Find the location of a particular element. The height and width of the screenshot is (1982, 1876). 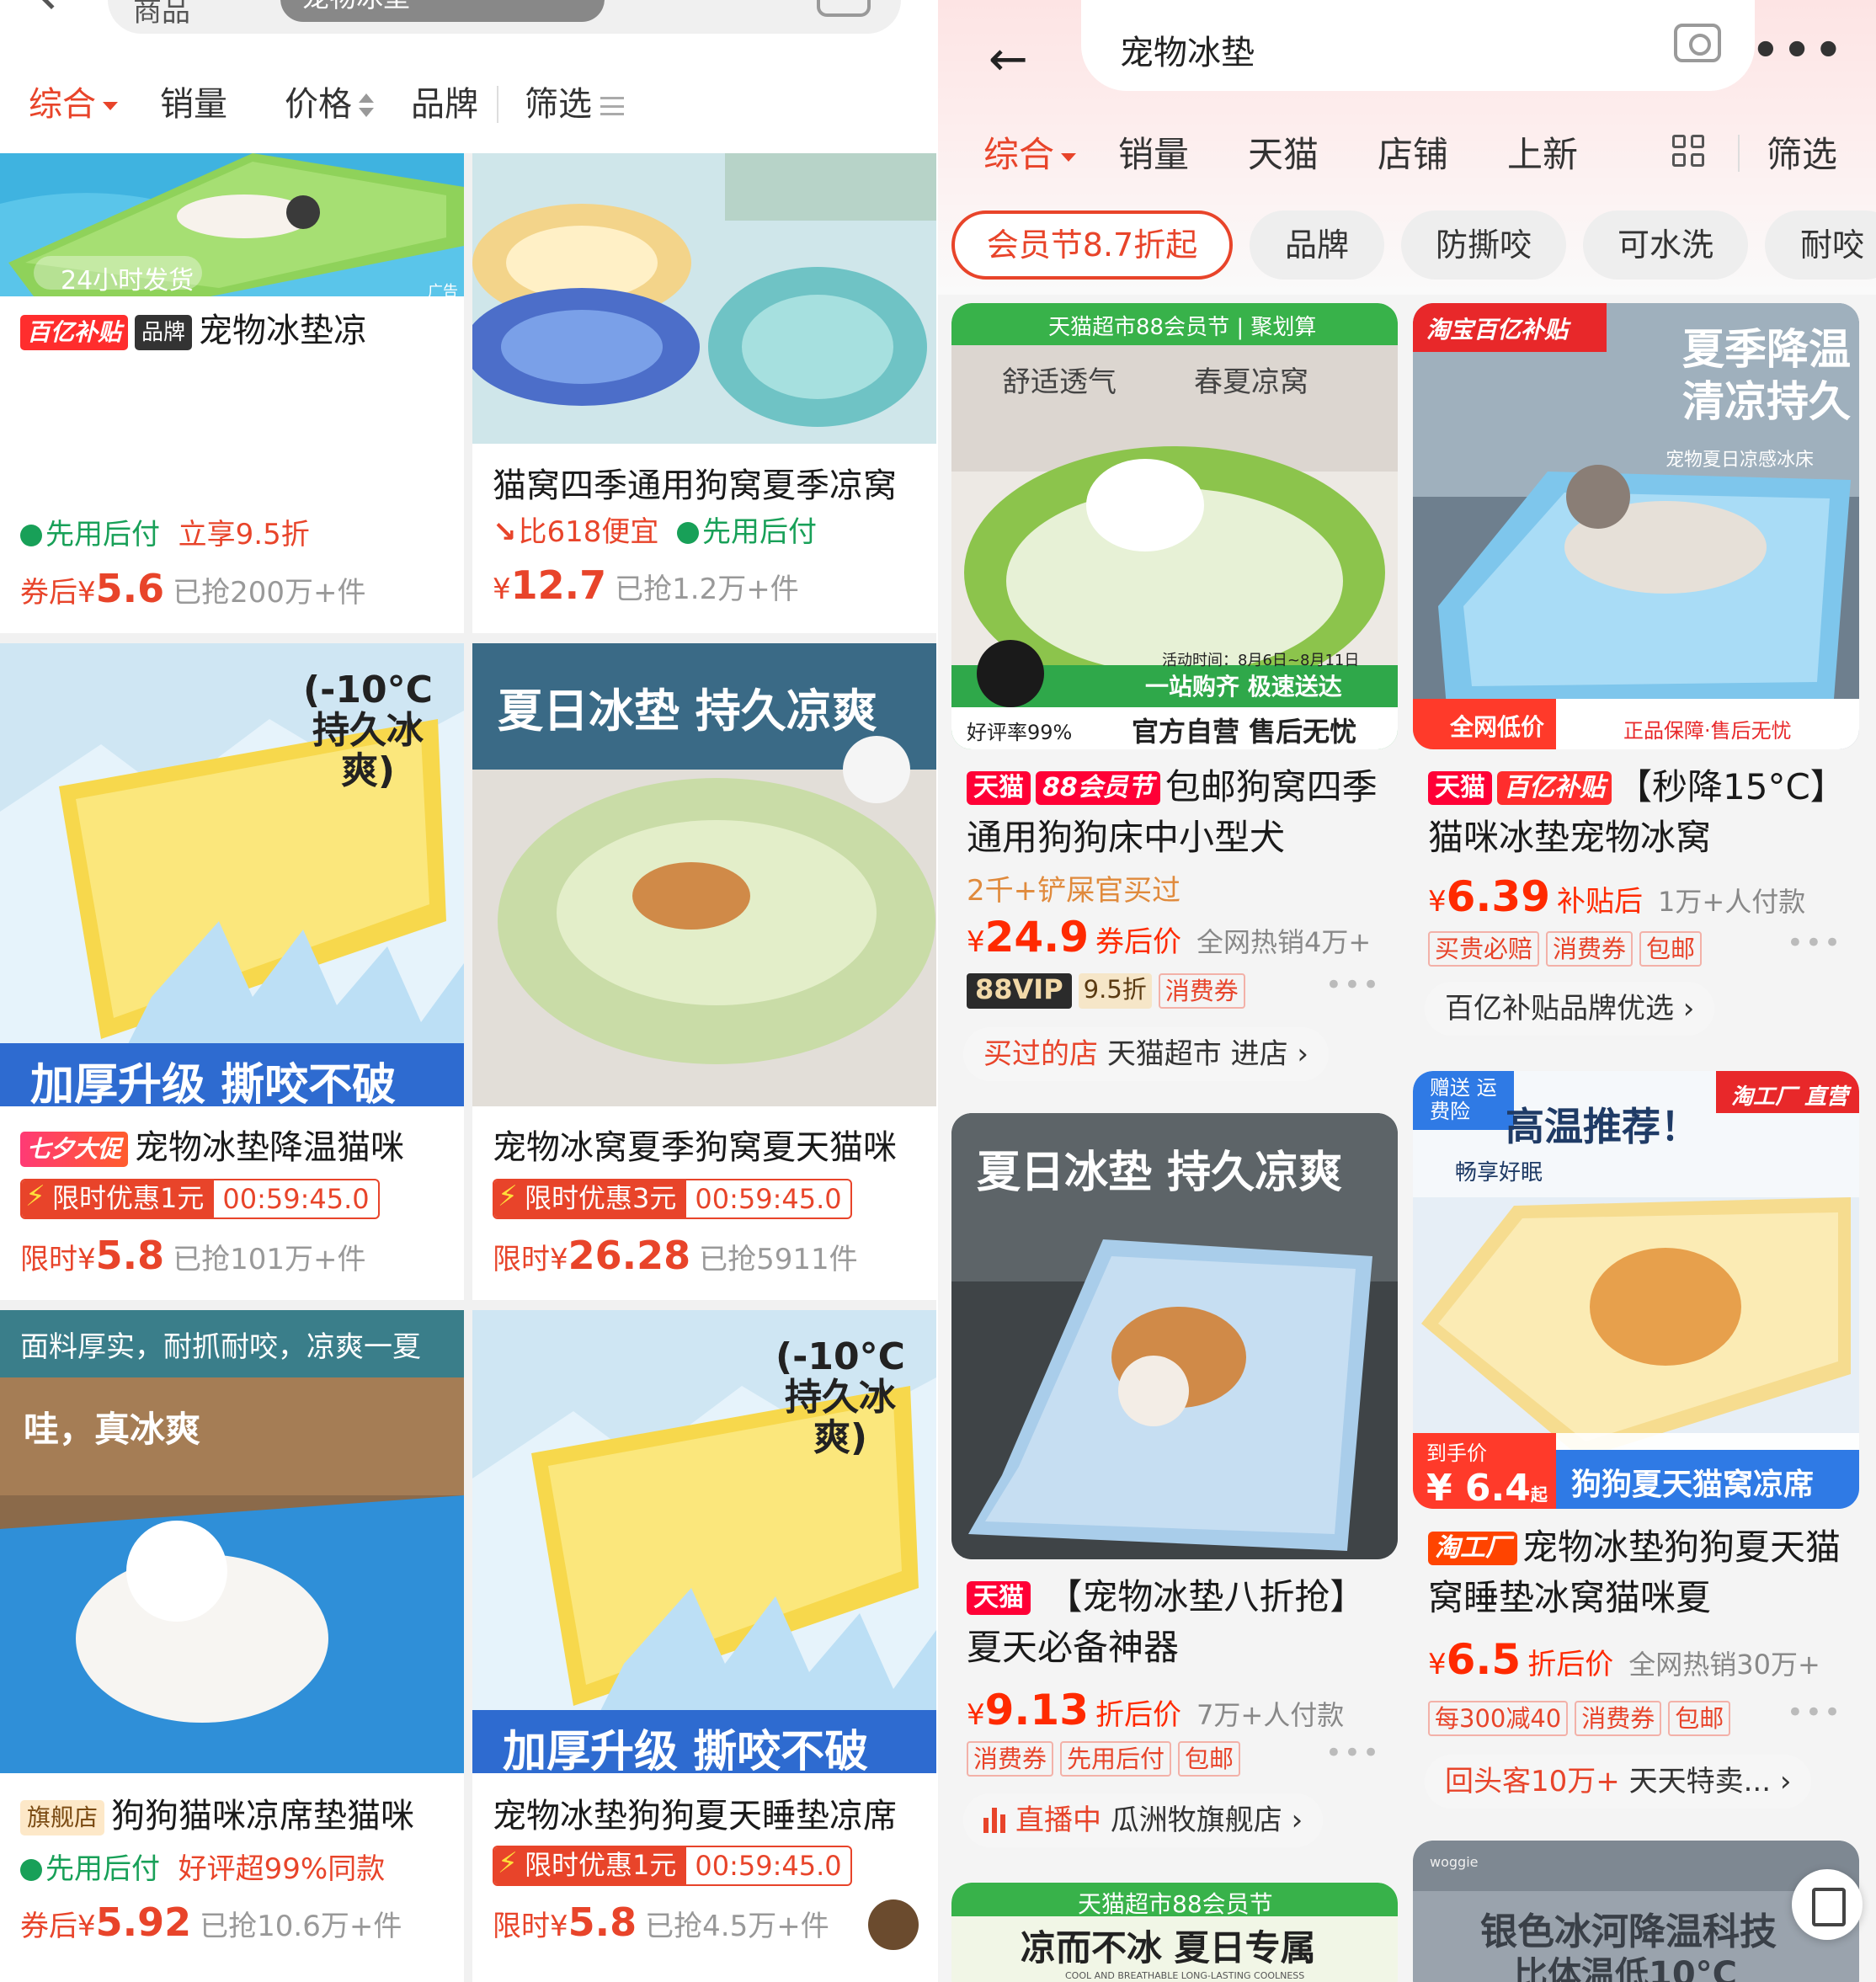

sort-tab-brand: 品牌 is located at coordinates (445, 104).